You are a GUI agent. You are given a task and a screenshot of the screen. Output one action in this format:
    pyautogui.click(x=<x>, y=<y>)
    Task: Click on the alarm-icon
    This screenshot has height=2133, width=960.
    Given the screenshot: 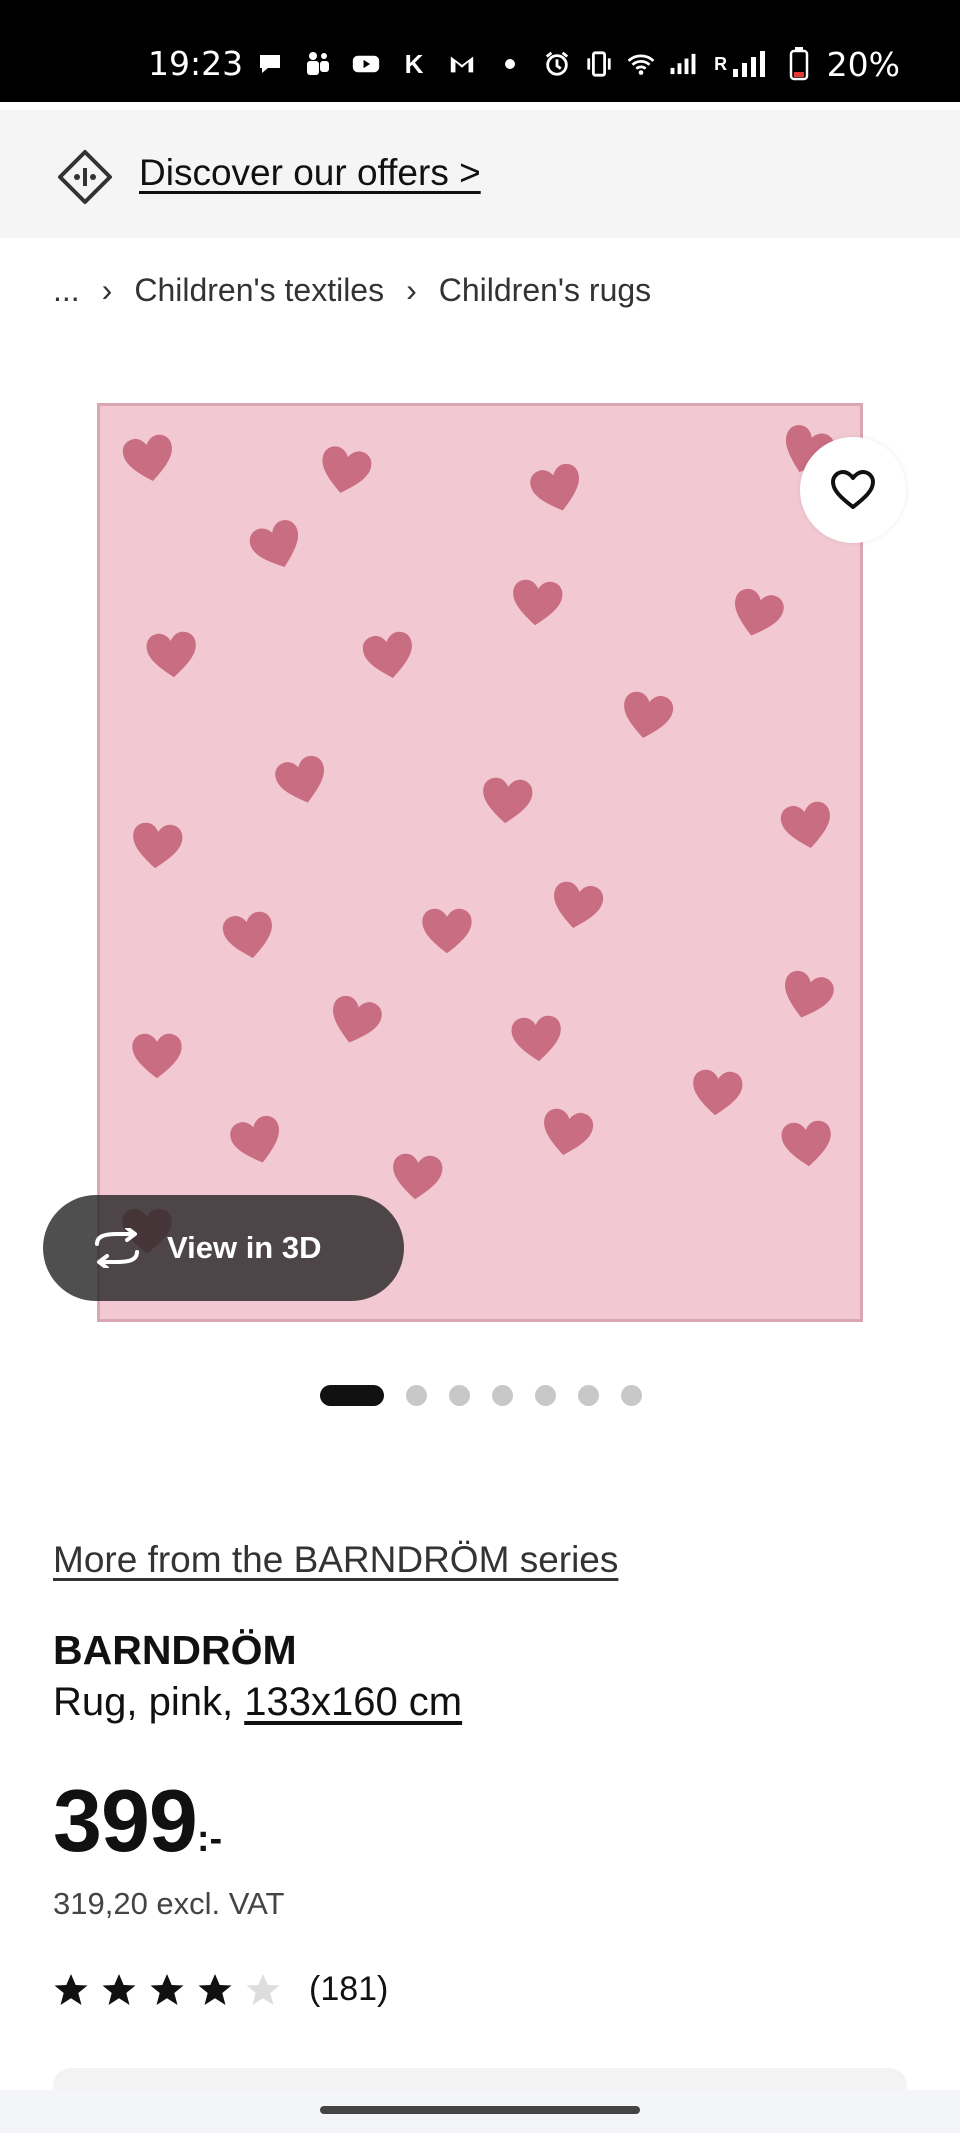 What is the action you would take?
    pyautogui.click(x=557, y=64)
    